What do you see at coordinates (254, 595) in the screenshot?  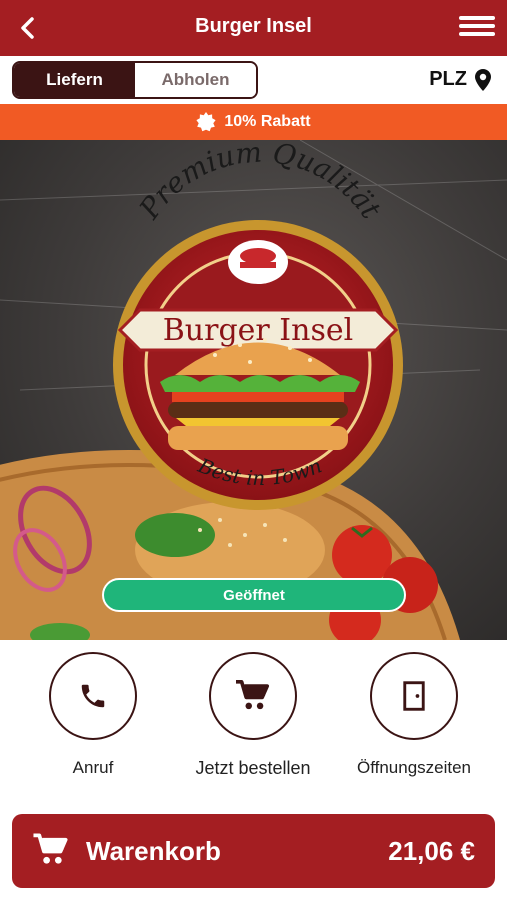 I see `open-status-button: Geöffnet` at bounding box center [254, 595].